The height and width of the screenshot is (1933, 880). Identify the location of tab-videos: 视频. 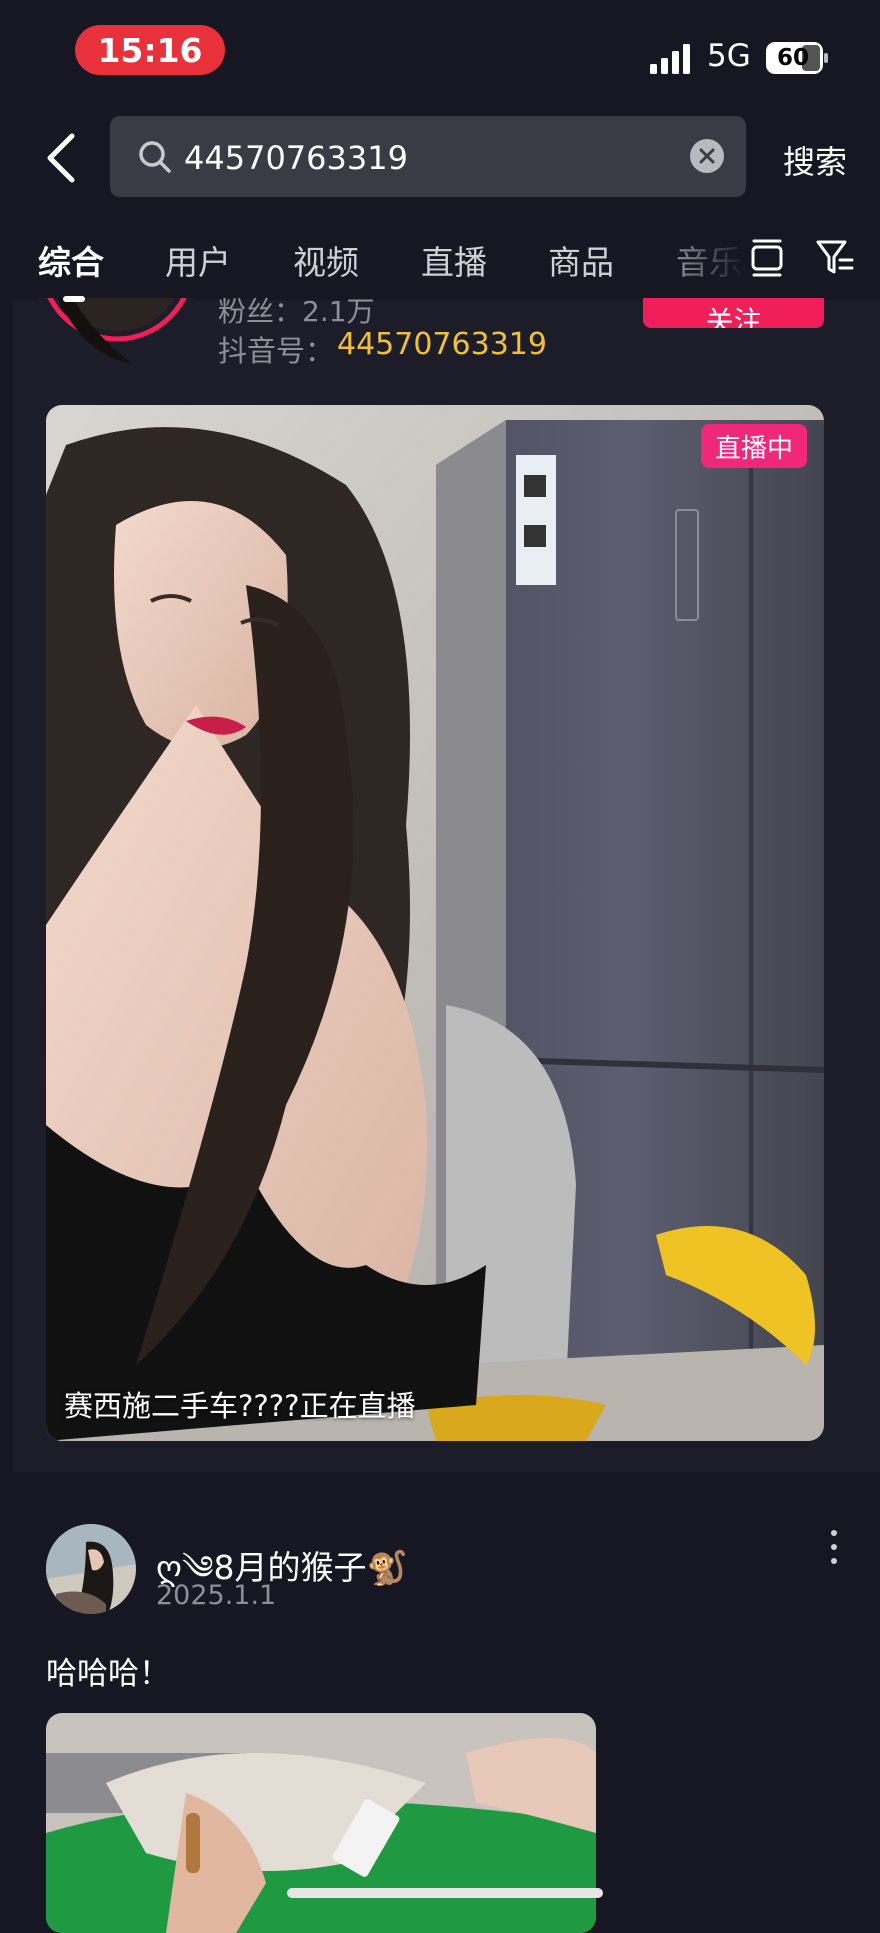
(326, 260).